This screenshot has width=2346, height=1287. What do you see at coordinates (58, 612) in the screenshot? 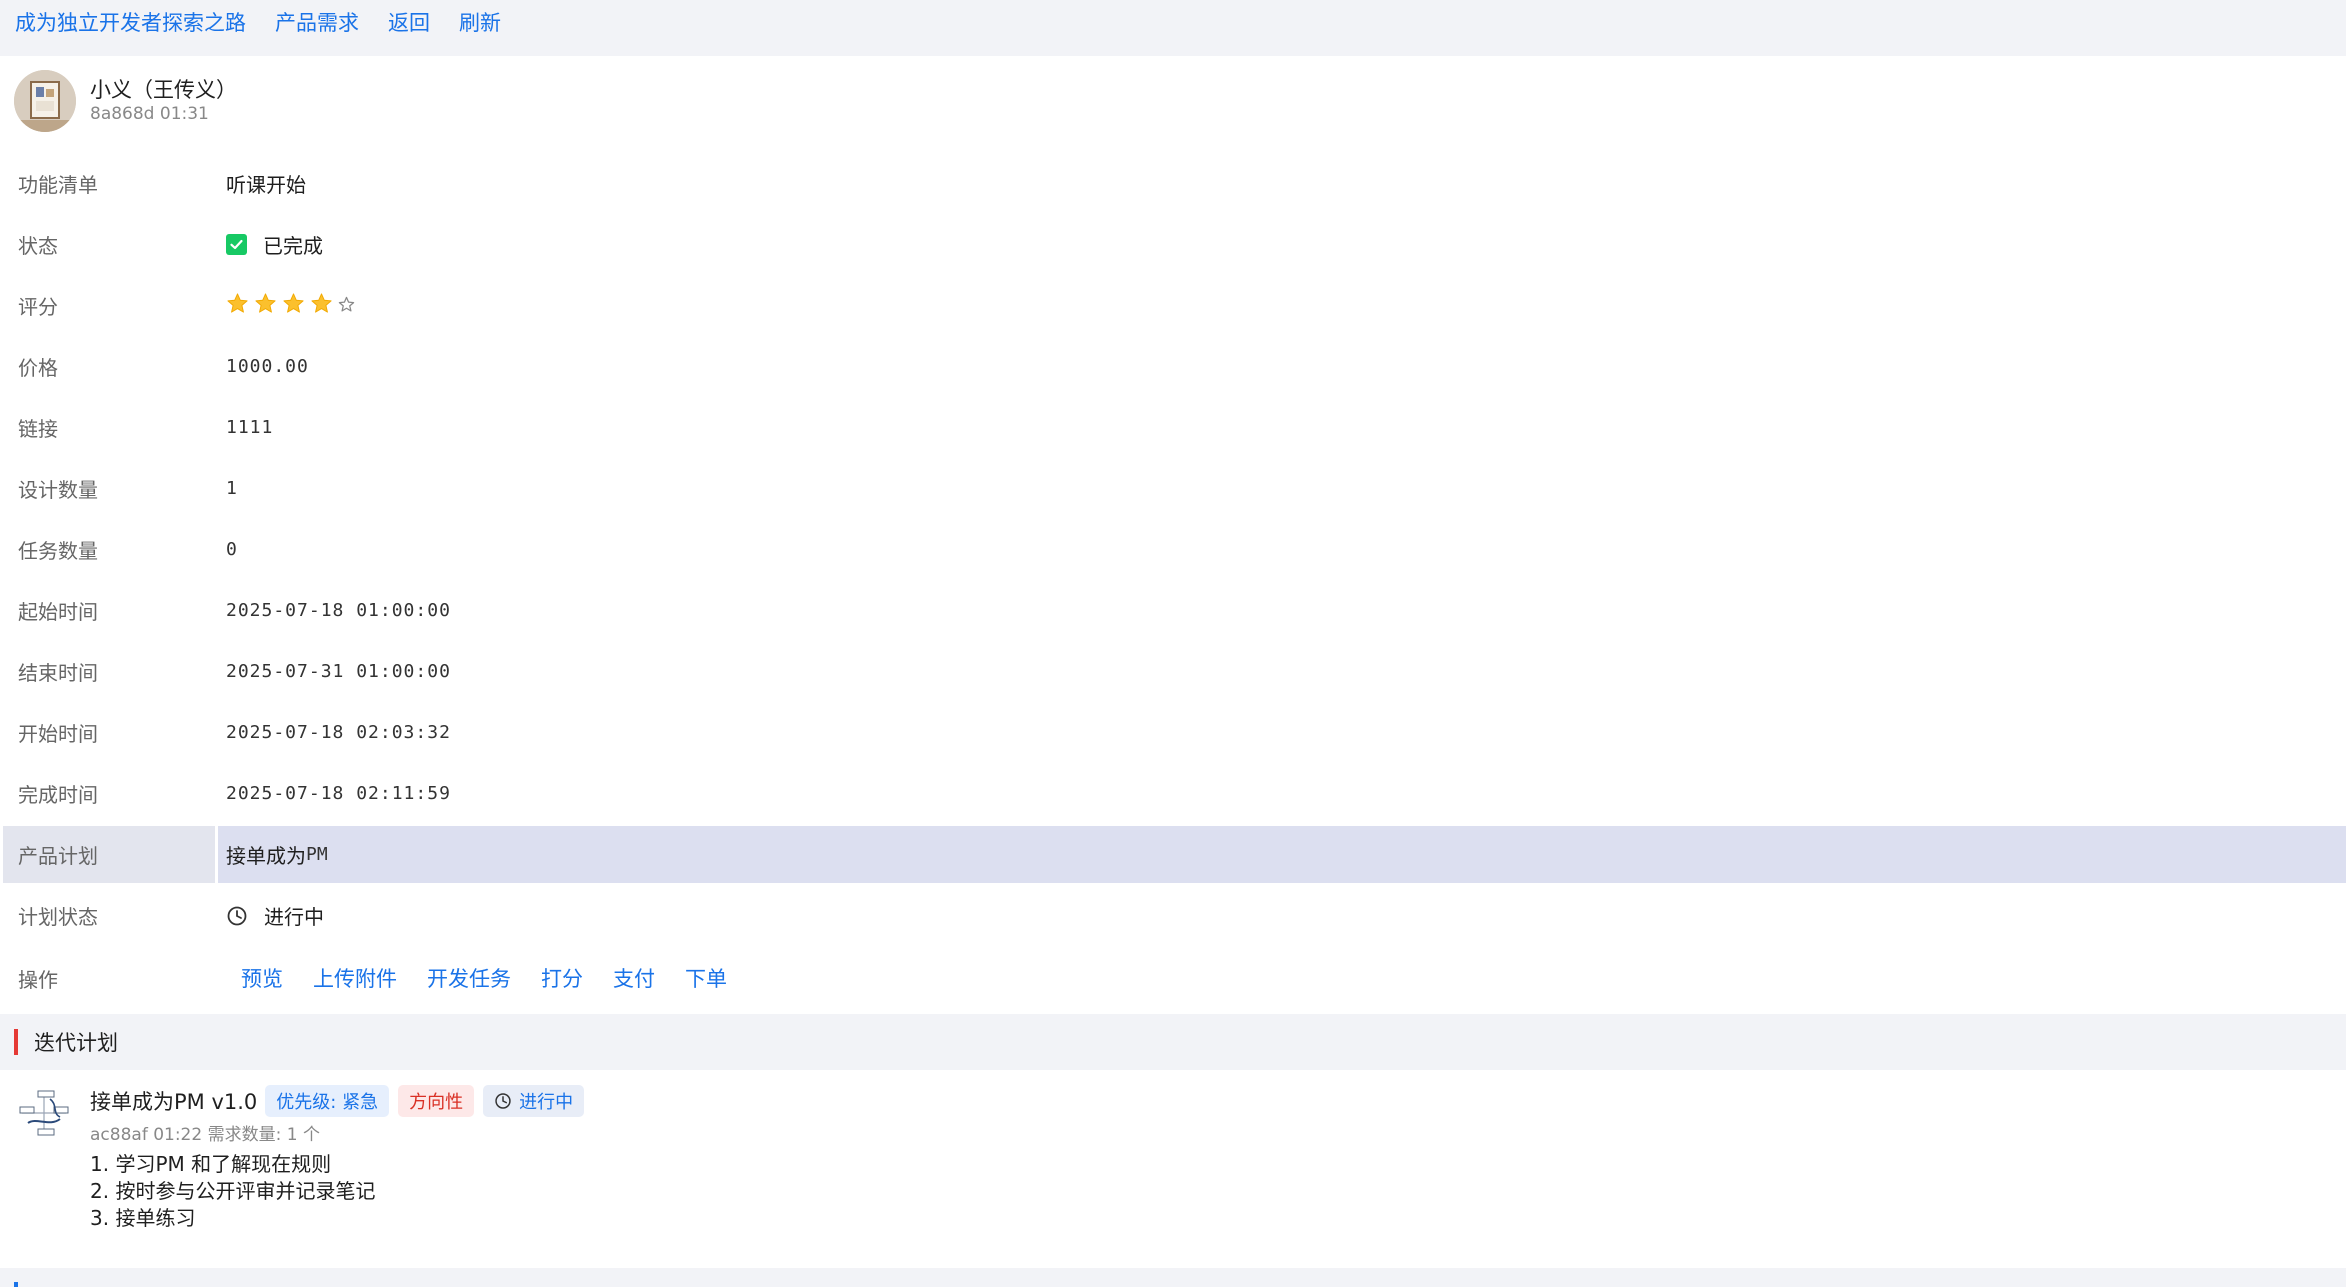
I see `prop-label: 起始时间` at bounding box center [58, 612].